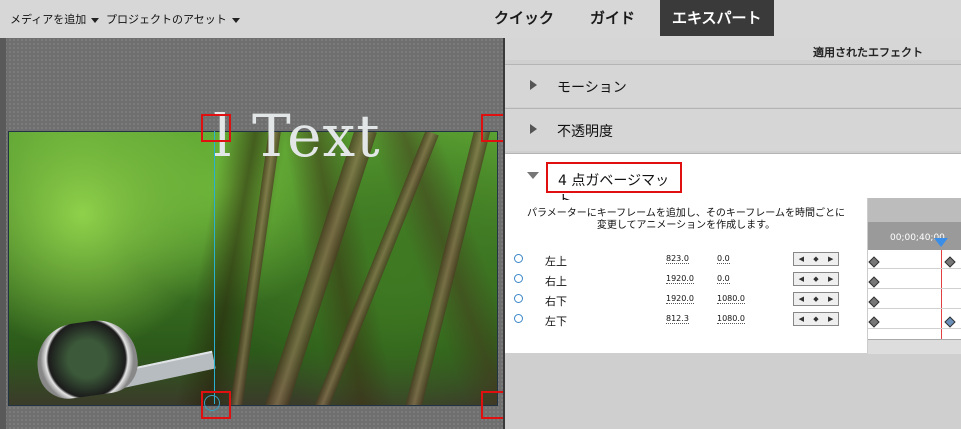 Image resolution: width=961 pixels, height=429 pixels. What do you see at coordinates (677, 259) in the screenshot?
I see `param-x-value: 823.0` at bounding box center [677, 259].